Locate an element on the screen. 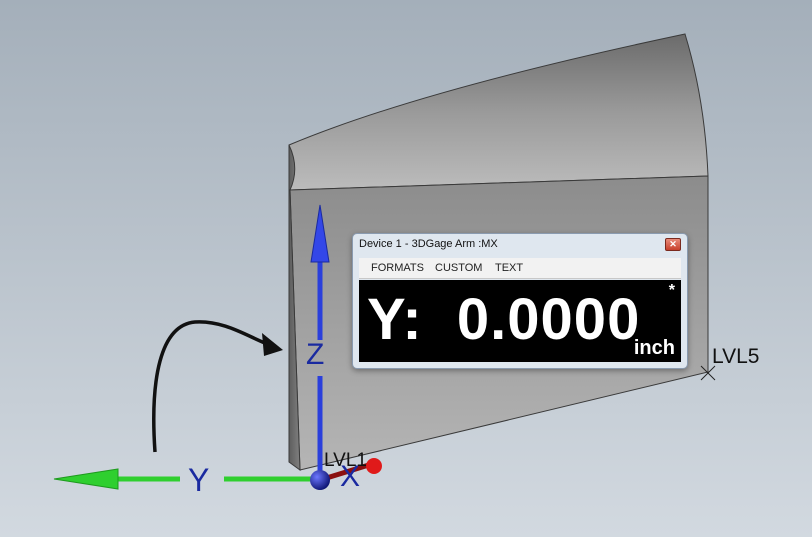 The width and height of the screenshot is (812, 537). z-axis-label: Z is located at coordinates (315, 354).